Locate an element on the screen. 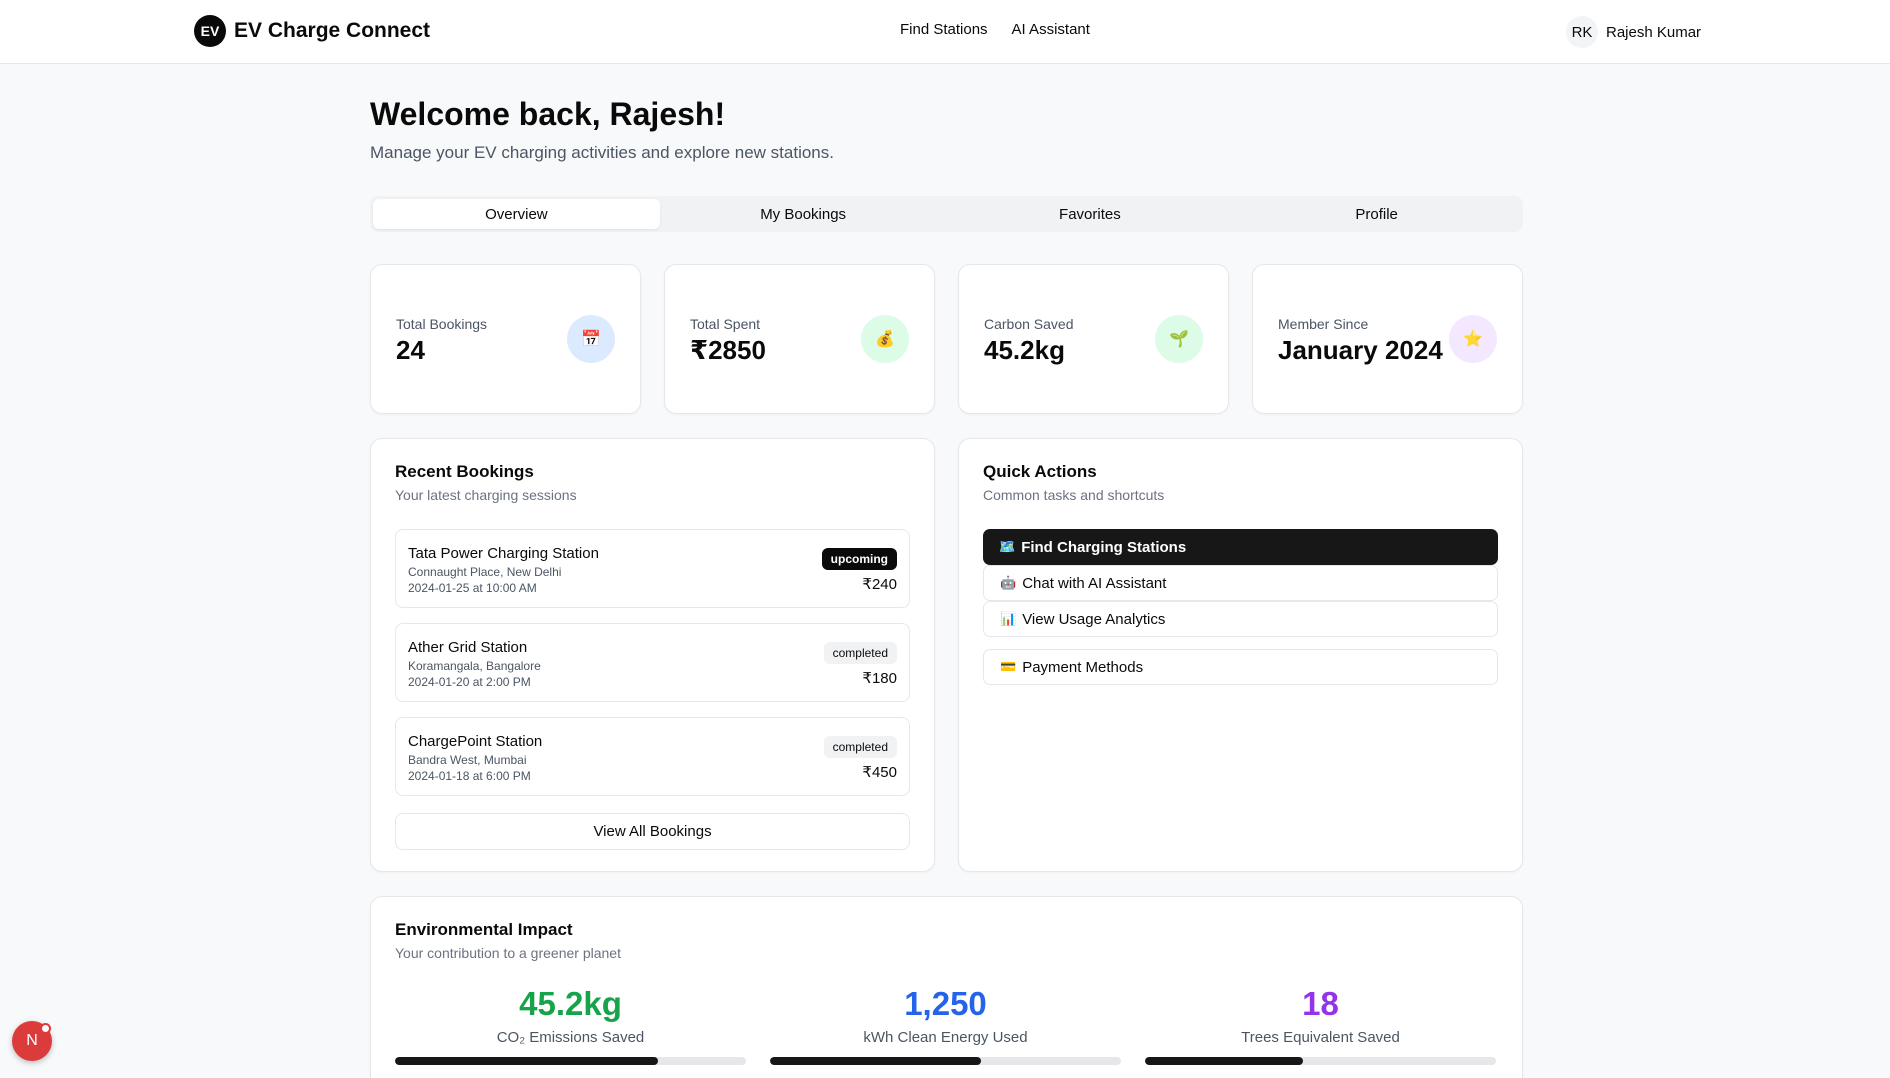 Image resolution: width=1890 pixels, height=1078 pixels. stat-label: Total Bookings is located at coordinates (442, 324).